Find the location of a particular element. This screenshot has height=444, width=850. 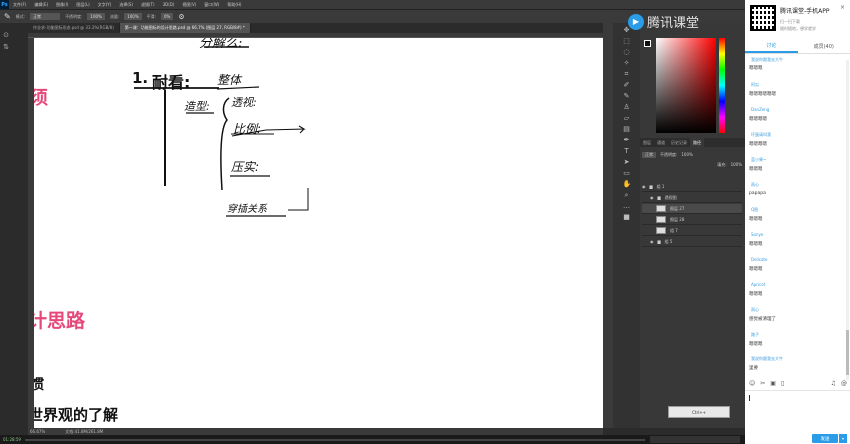

chat-scrollbar is located at coordinates (847, 220).